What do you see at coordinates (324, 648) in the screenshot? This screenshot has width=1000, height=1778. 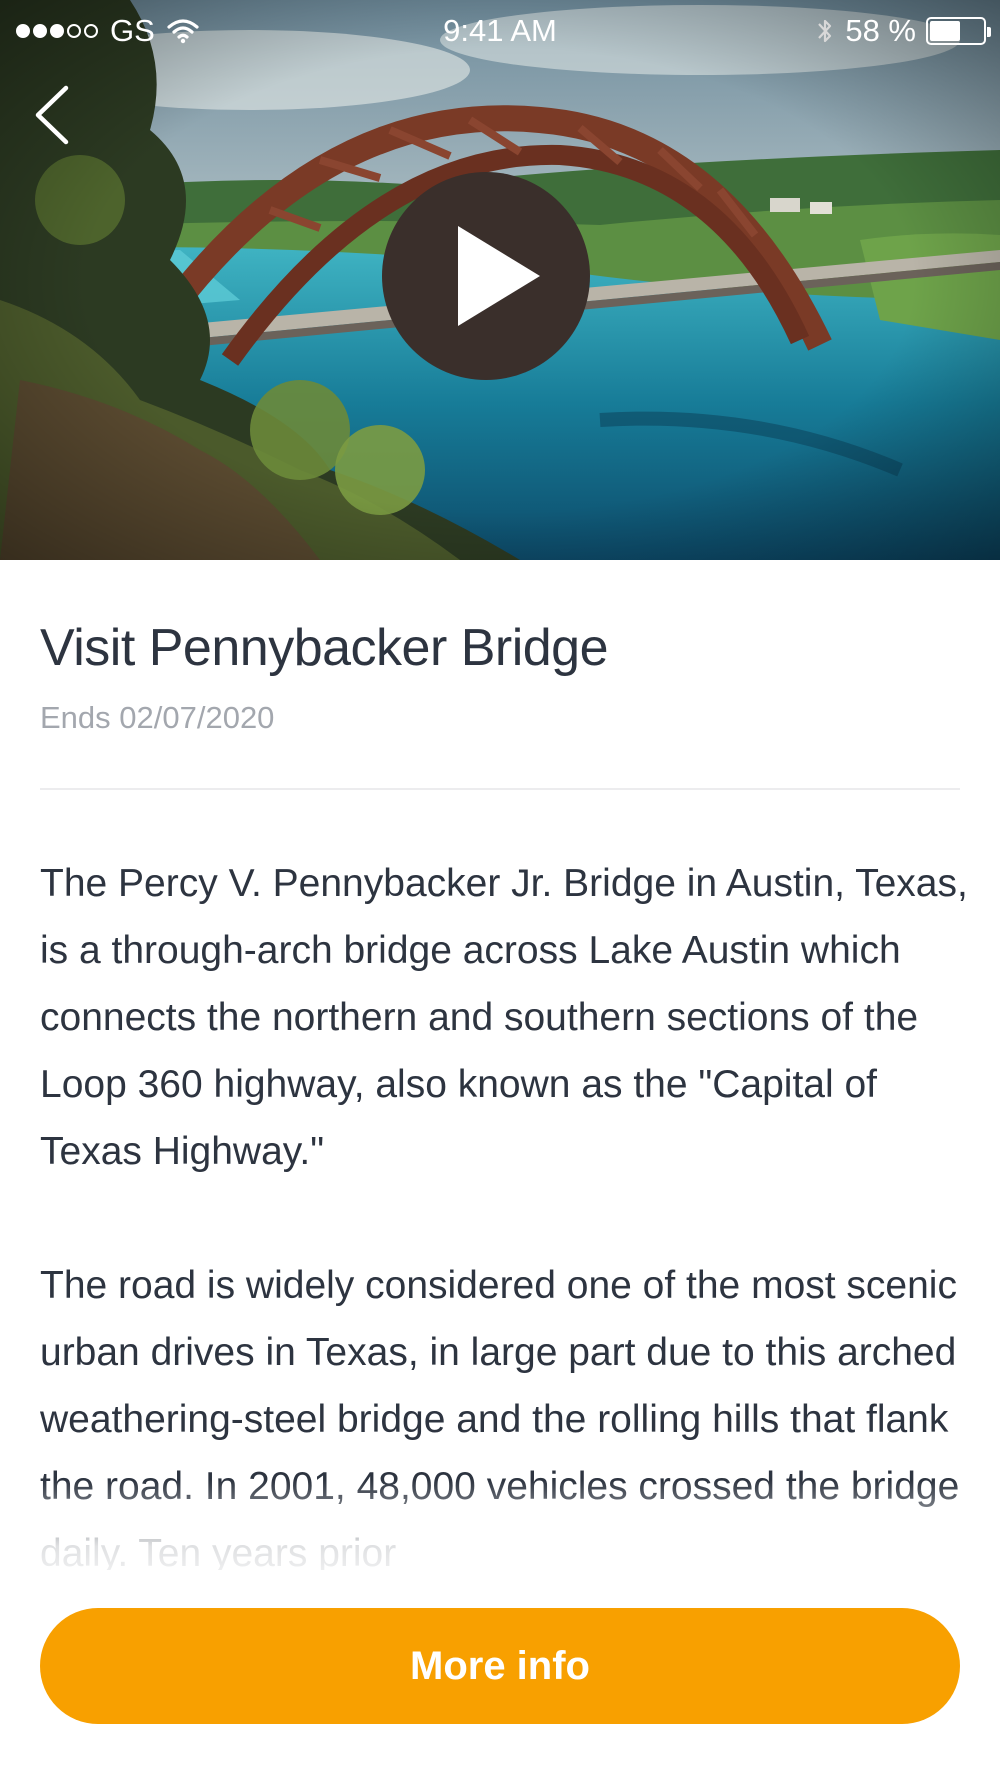 I see `page-title: Visit Pennybacker Bridge` at bounding box center [324, 648].